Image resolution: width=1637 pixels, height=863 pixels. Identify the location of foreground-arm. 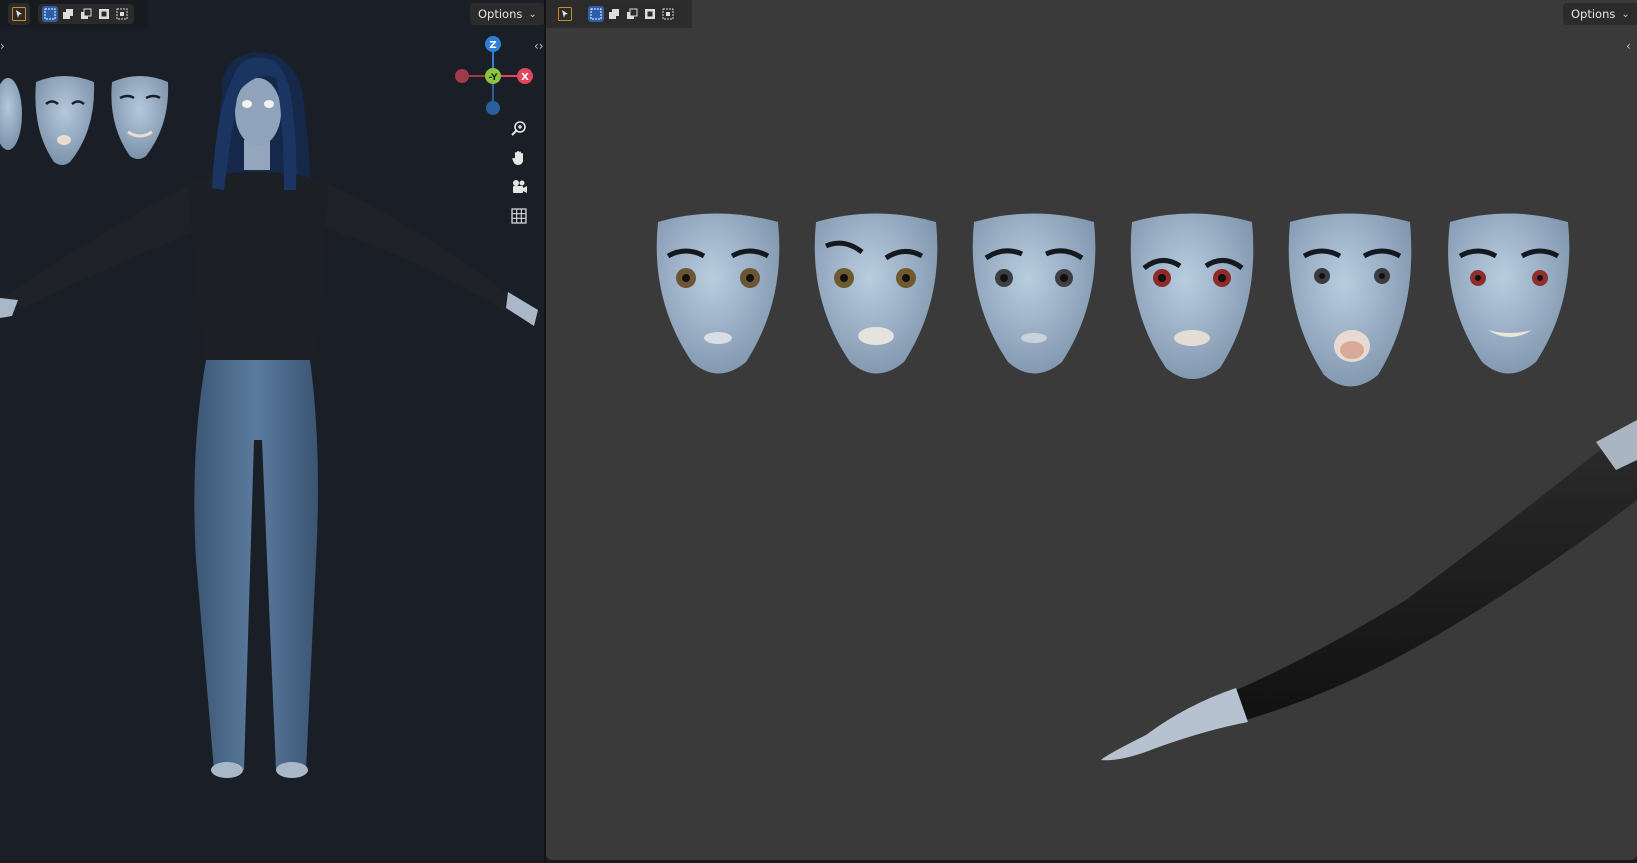
(1369, 590).